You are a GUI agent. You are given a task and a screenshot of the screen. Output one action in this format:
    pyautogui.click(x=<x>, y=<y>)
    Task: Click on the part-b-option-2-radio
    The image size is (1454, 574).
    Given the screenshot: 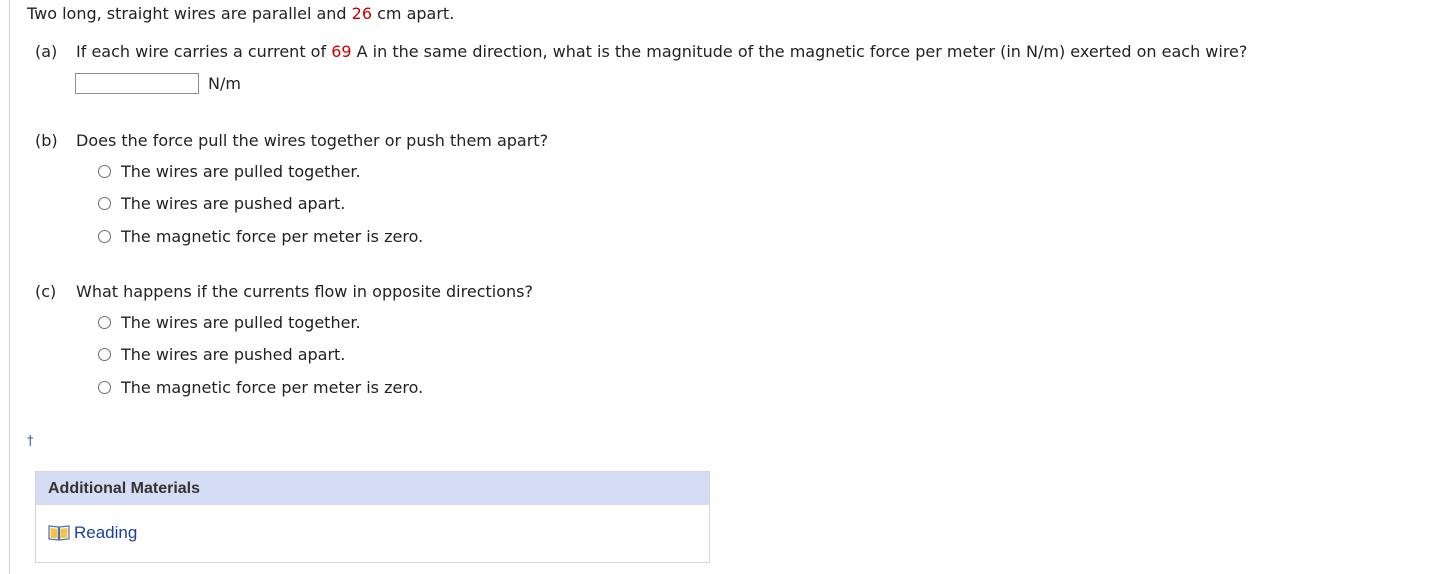 What is the action you would take?
    pyautogui.click(x=104, y=203)
    